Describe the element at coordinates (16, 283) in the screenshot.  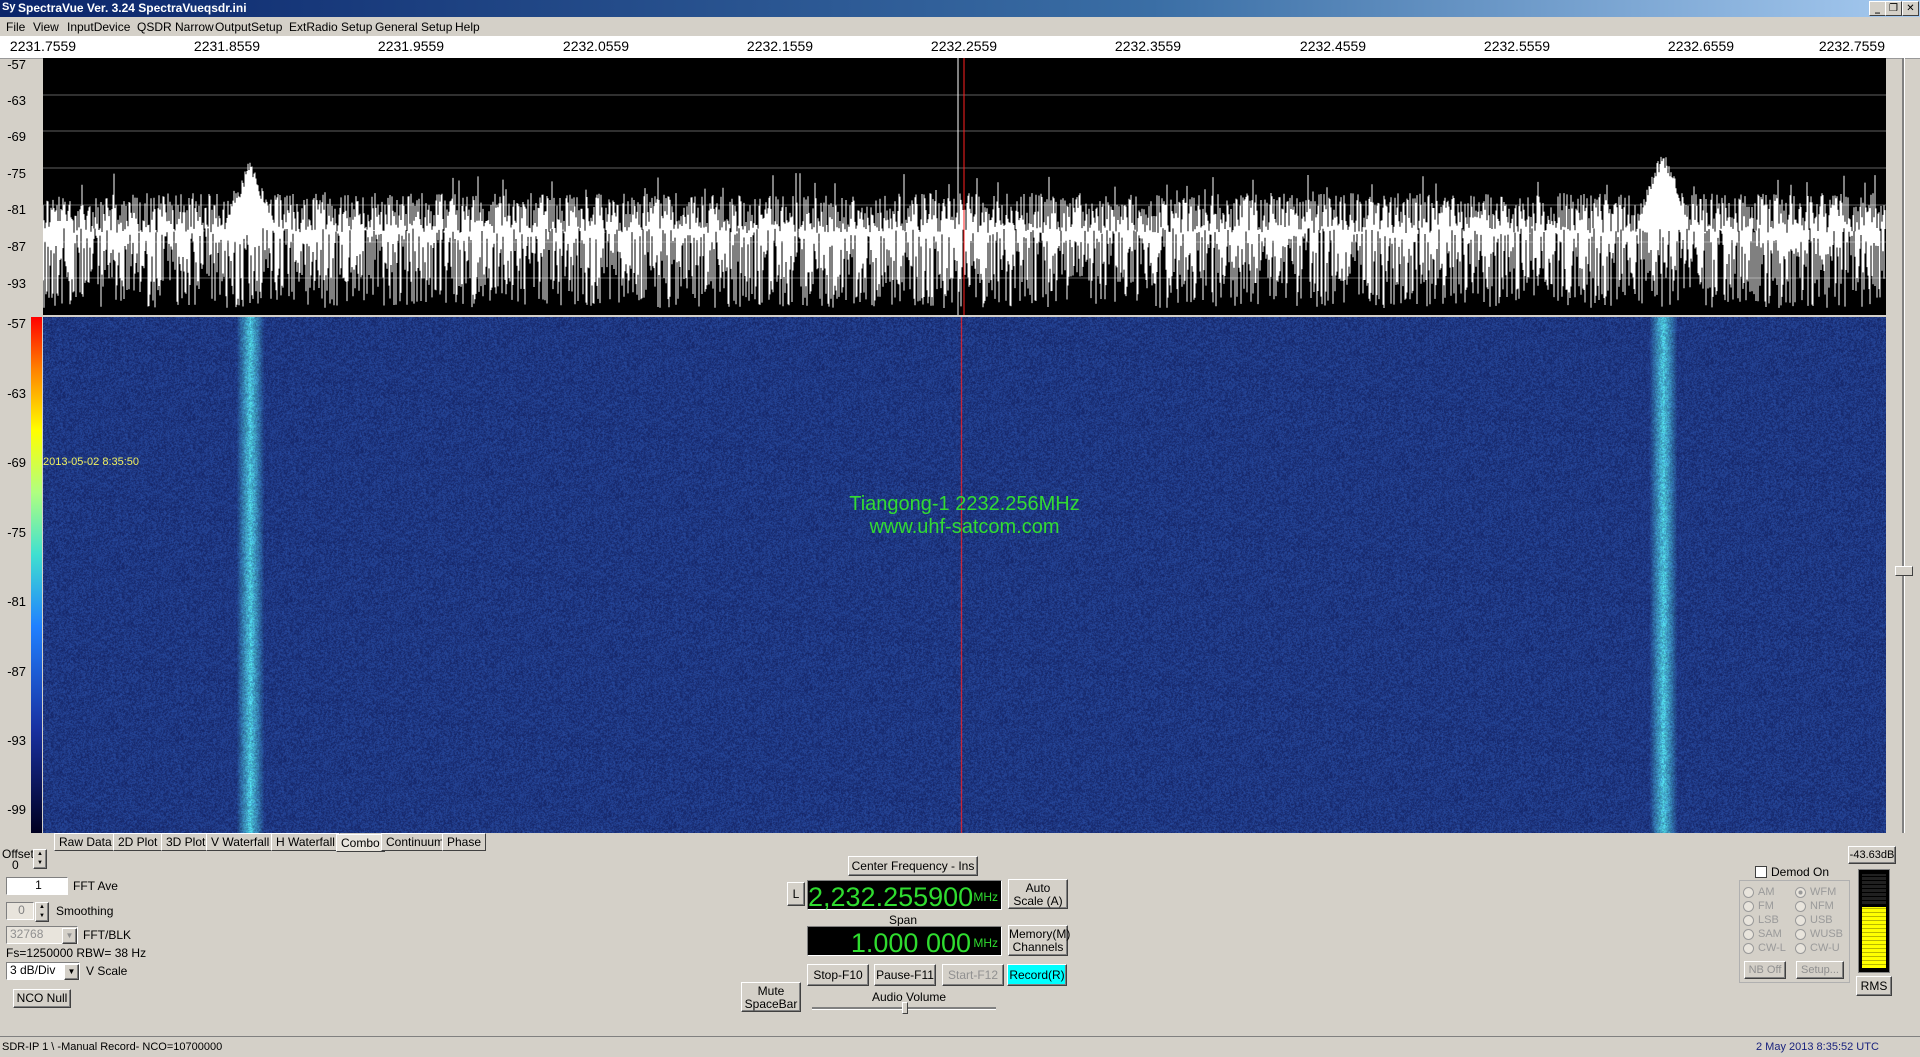
I see `spectrum-y-label: -93` at that location.